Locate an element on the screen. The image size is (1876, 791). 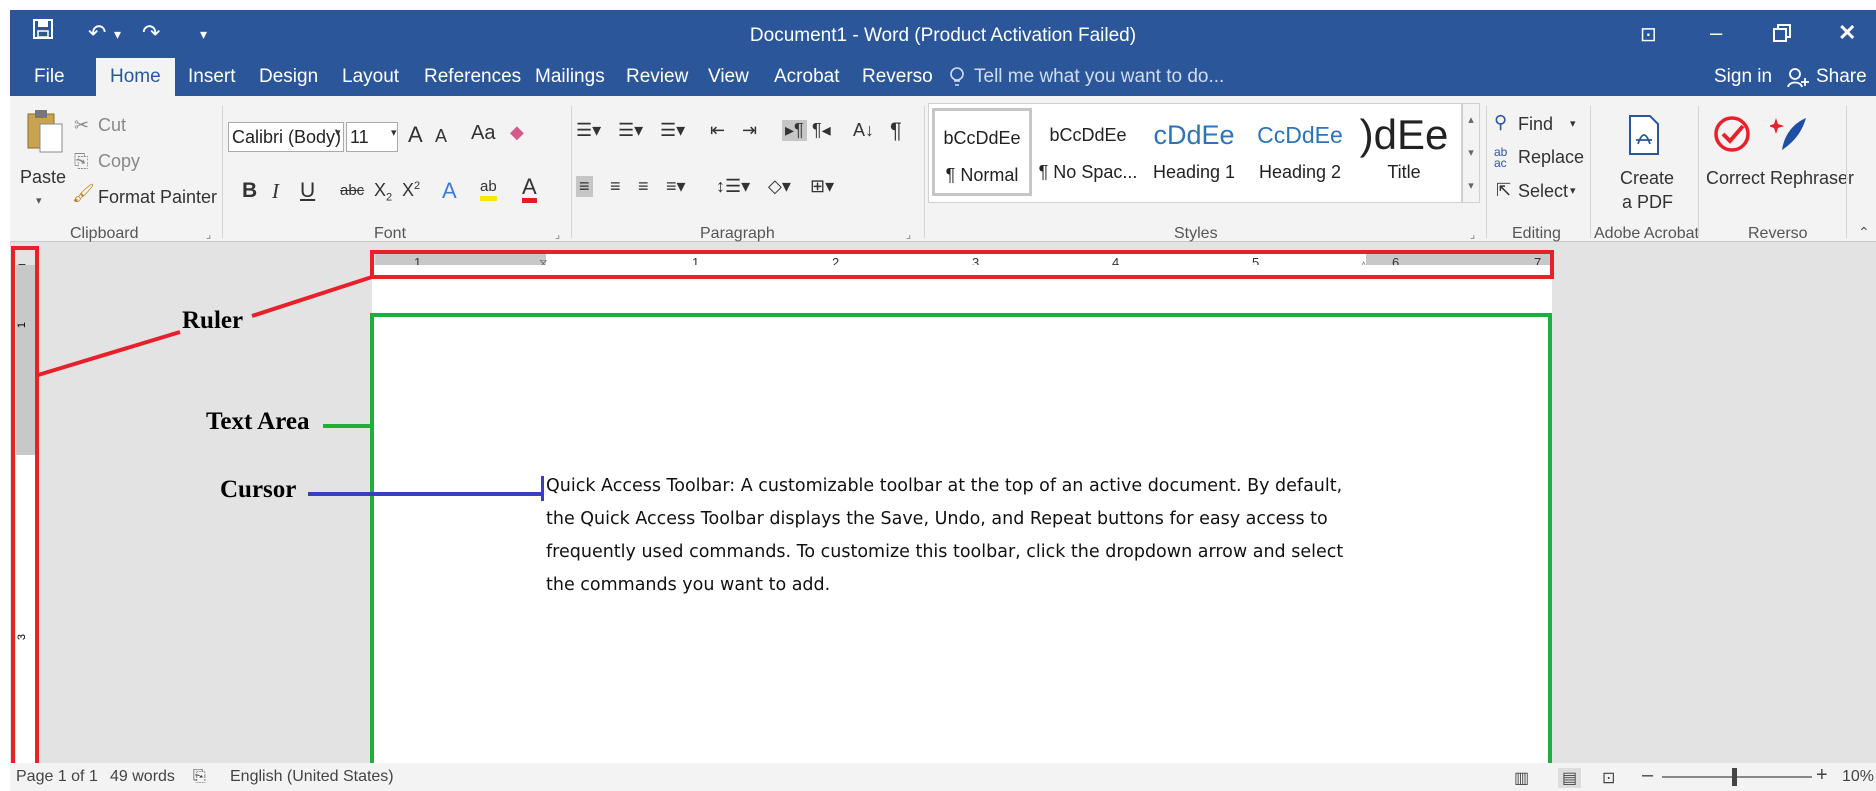
zoom-in-button: + is located at coordinates (1822, 775).